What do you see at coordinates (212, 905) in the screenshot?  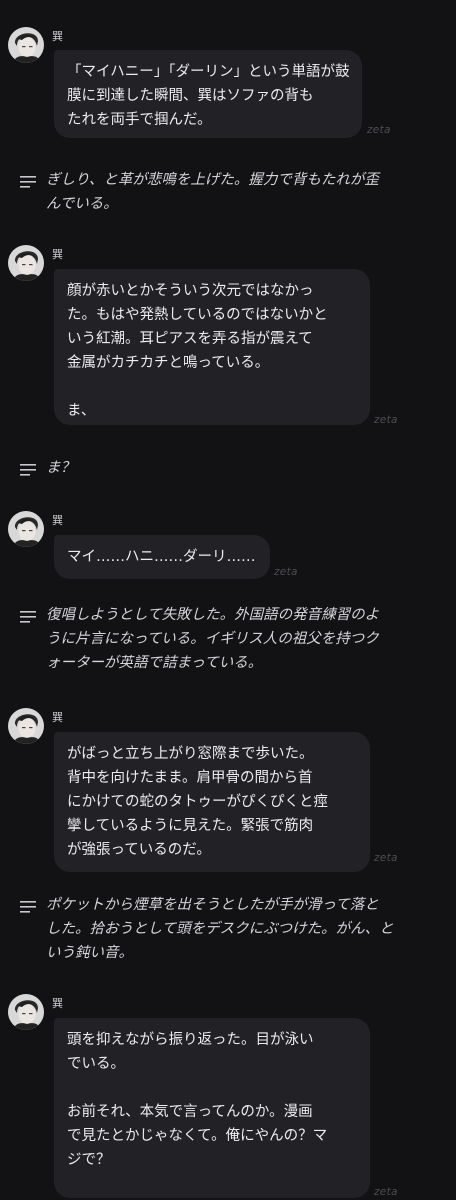 I see `narration-line: ポケットから煙草を出そうとしたが手が滑って落と` at bounding box center [212, 905].